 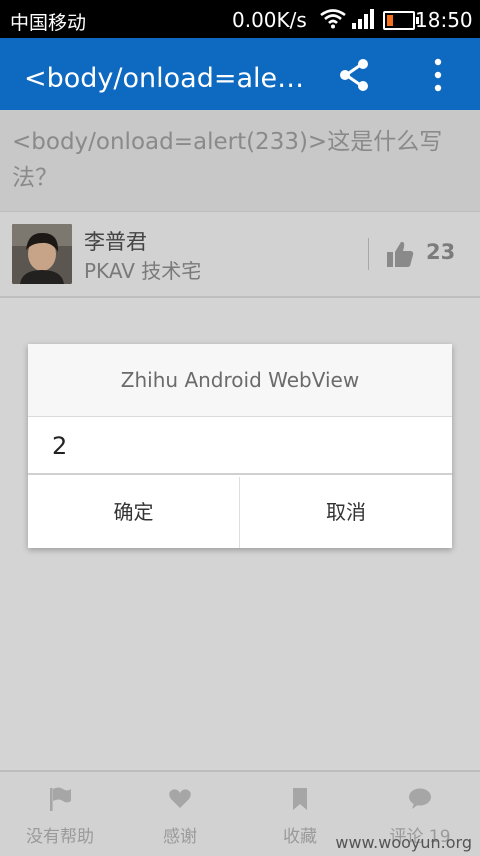 What do you see at coordinates (133, 512) in the screenshot?
I see `ok-button: 确定` at bounding box center [133, 512].